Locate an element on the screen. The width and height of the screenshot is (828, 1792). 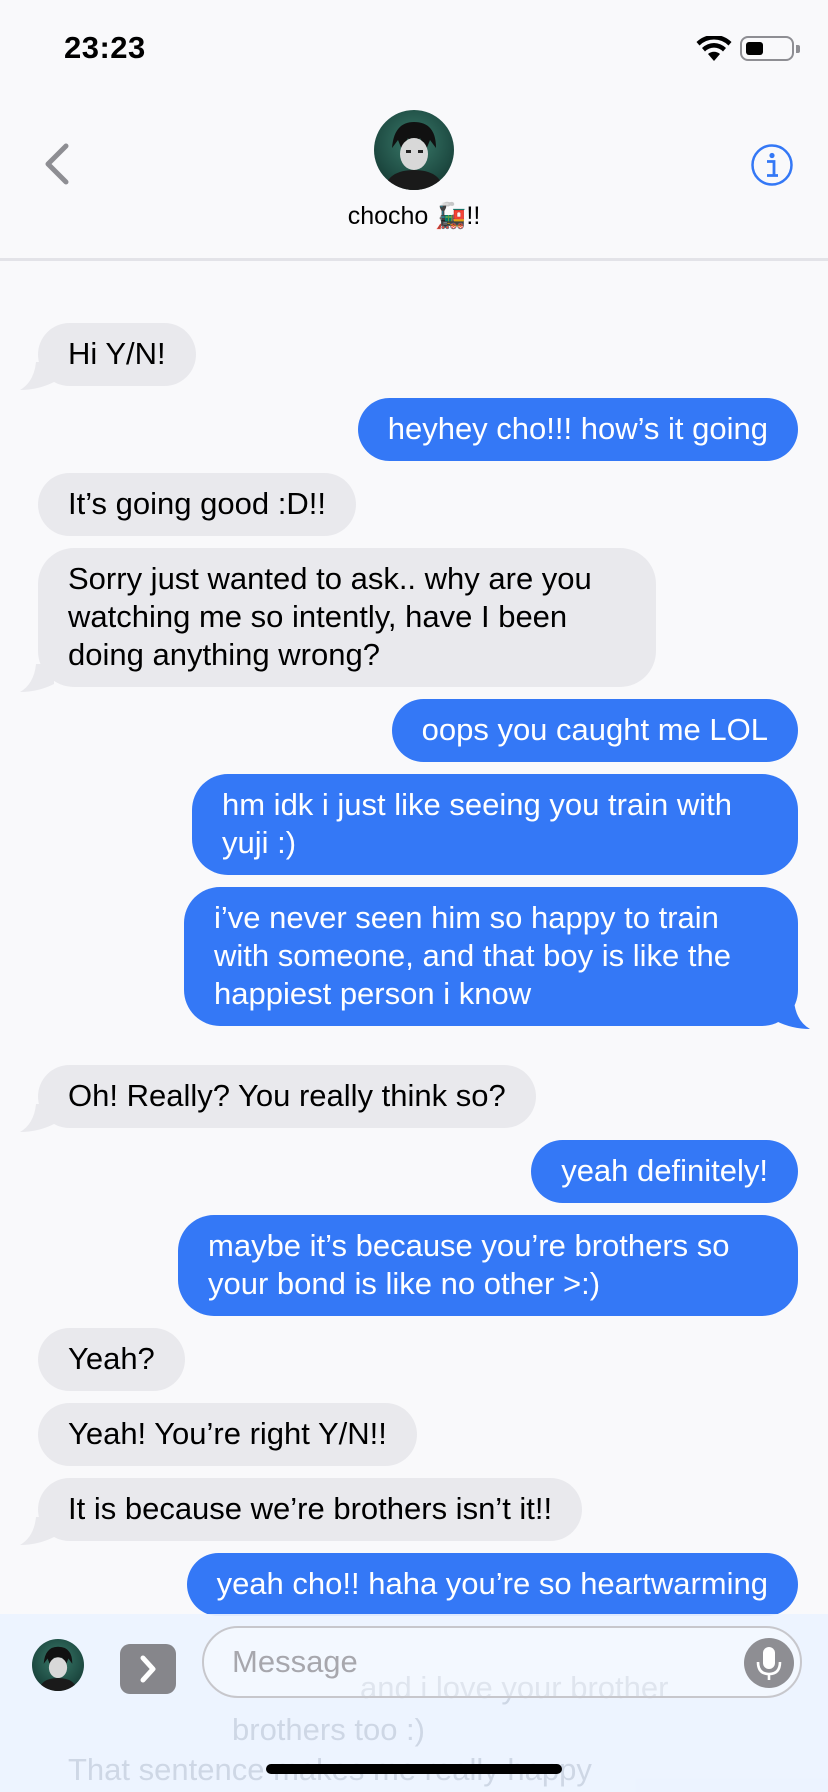
apps-icon is located at coordinates (148, 1669).